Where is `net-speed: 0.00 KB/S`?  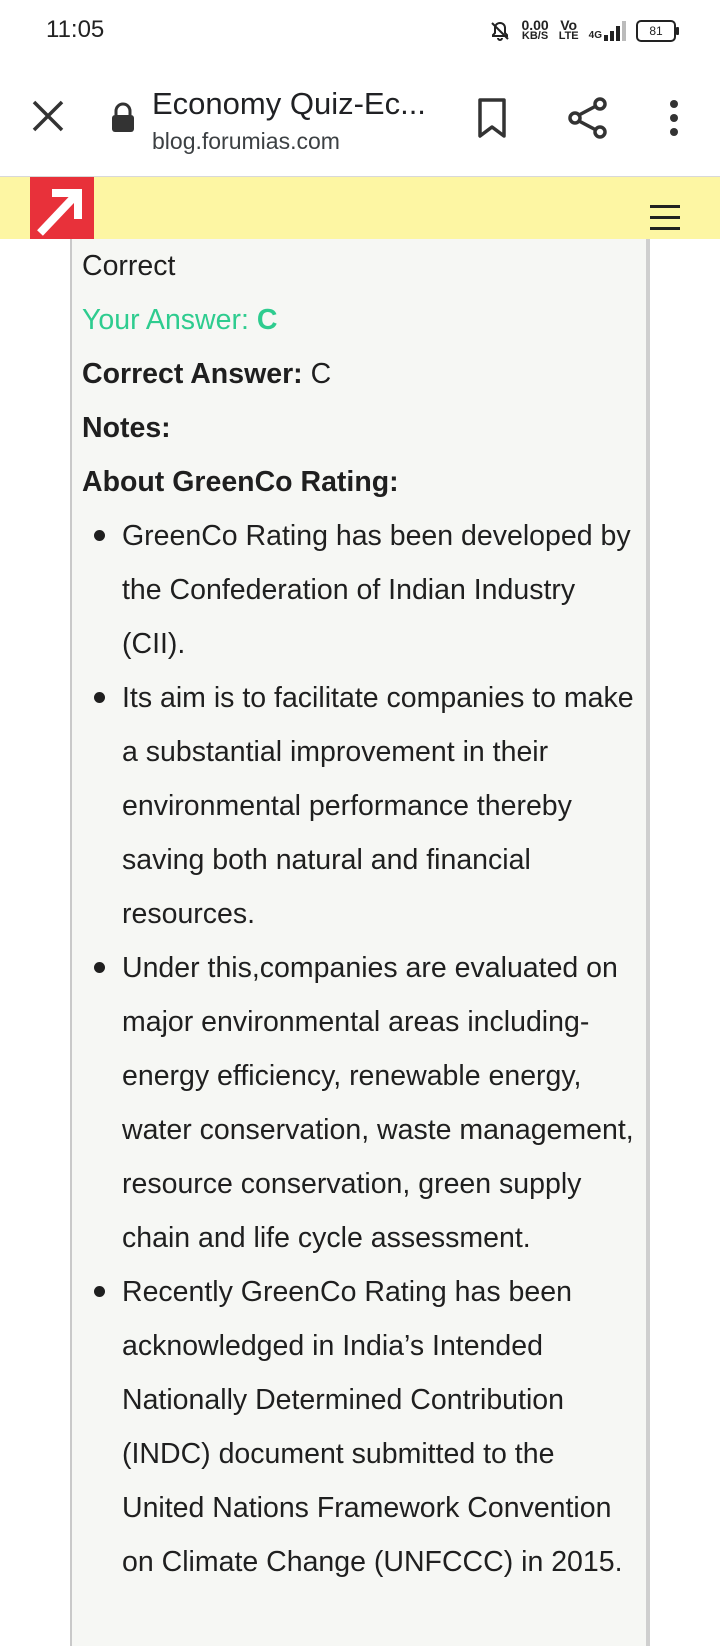 net-speed: 0.00 KB/S is located at coordinates (535, 30).